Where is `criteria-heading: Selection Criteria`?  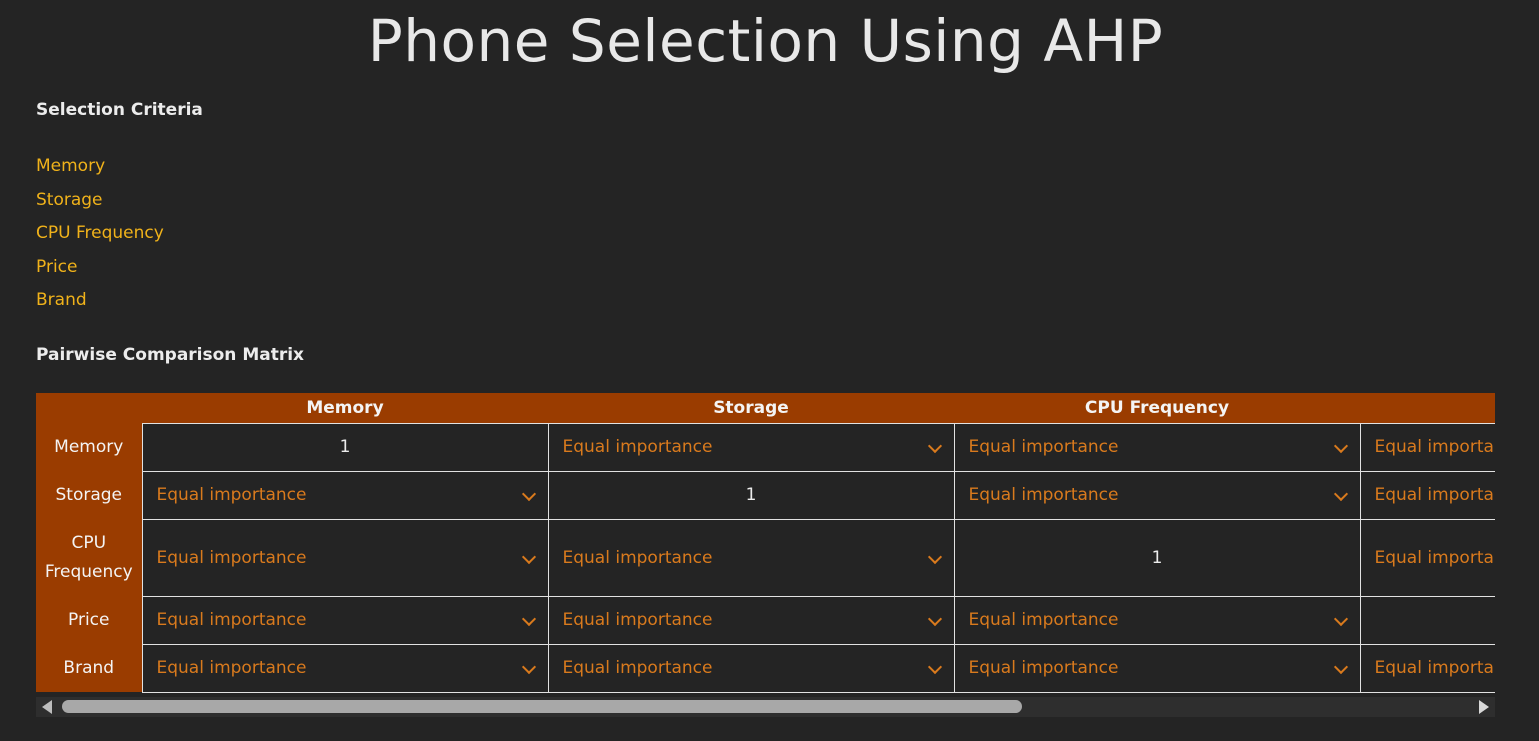 criteria-heading: Selection Criteria is located at coordinates (119, 110).